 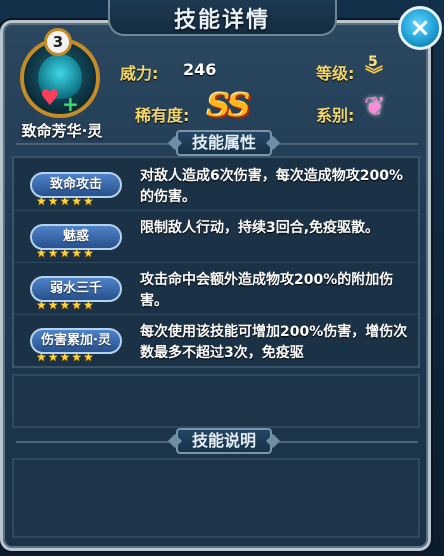 What do you see at coordinates (139, 73) in the screenshot?
I see `power-label: 威力:` at bounding box center [139, 73].